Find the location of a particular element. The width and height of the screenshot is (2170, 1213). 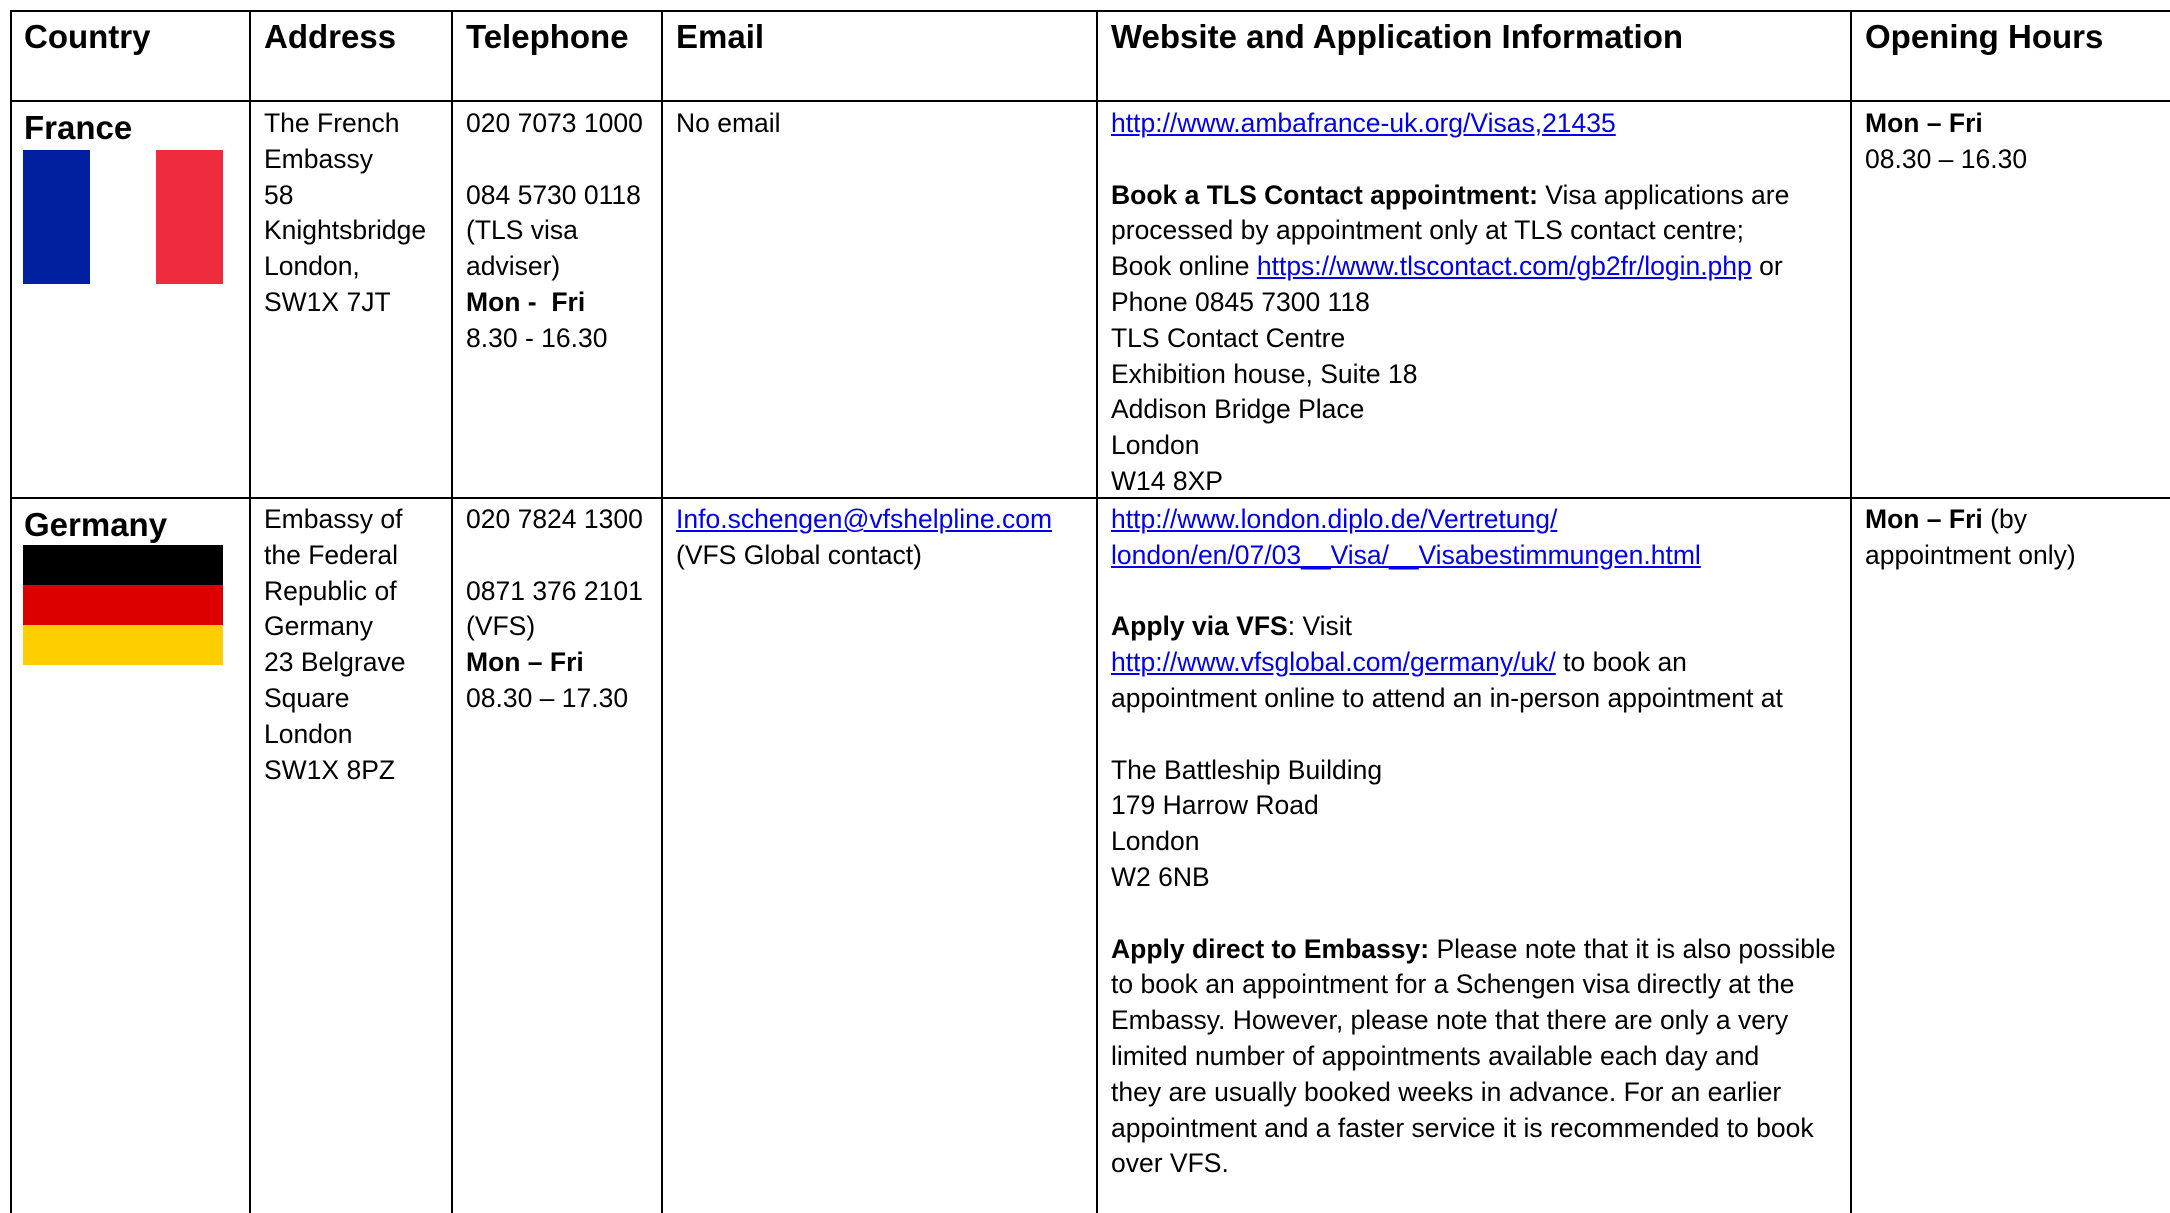

address-line: Embassy of is located at coordinates (333, 519).